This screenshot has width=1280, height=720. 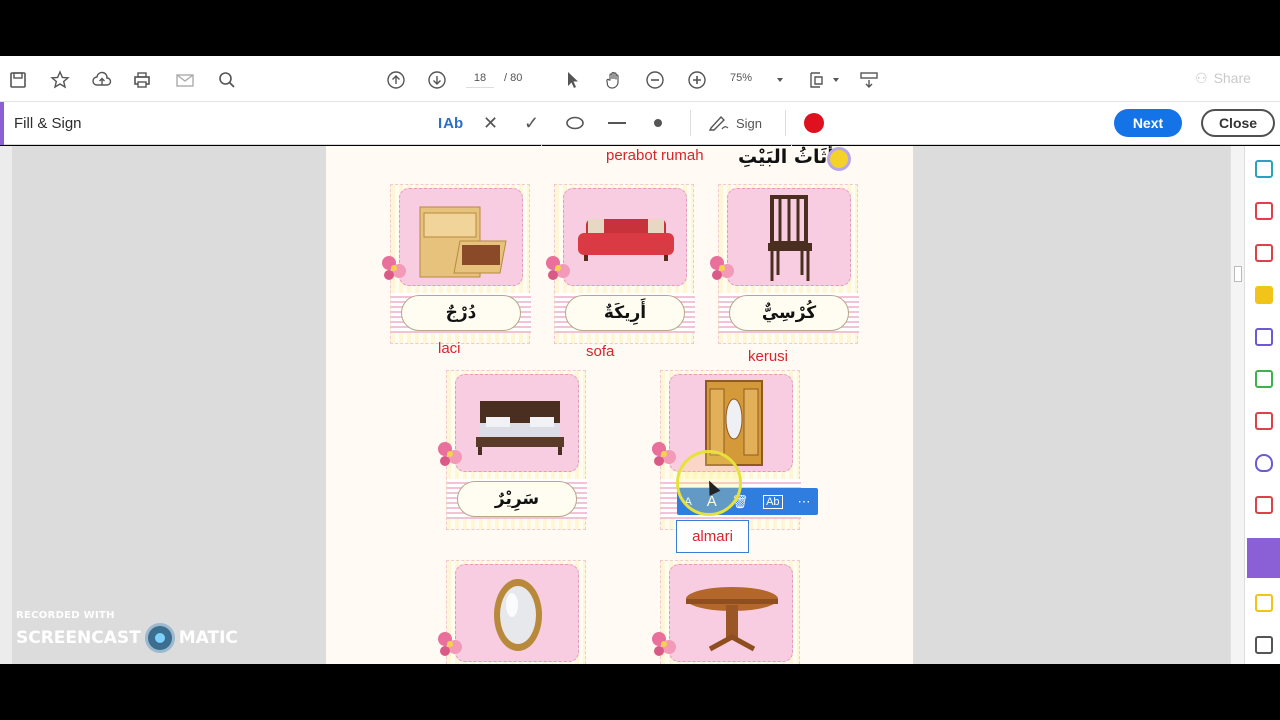 What do you see at coordinates (531, 123) in the screenshot?
I see `checkmark-tool-icon: ✓` at bounding box center [531, 123].